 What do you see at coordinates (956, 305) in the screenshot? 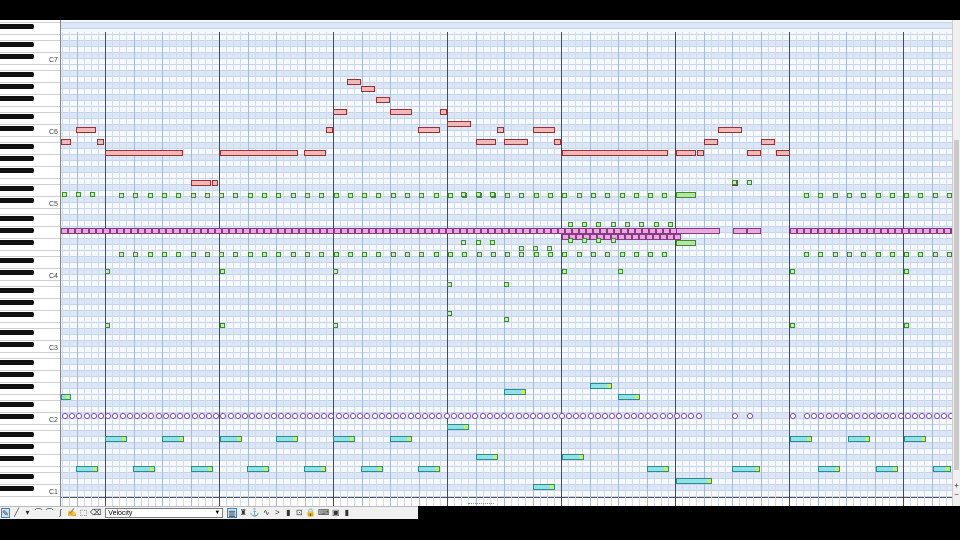
I see `vertical-scroll-thumb` at bounding box center [956, 305].